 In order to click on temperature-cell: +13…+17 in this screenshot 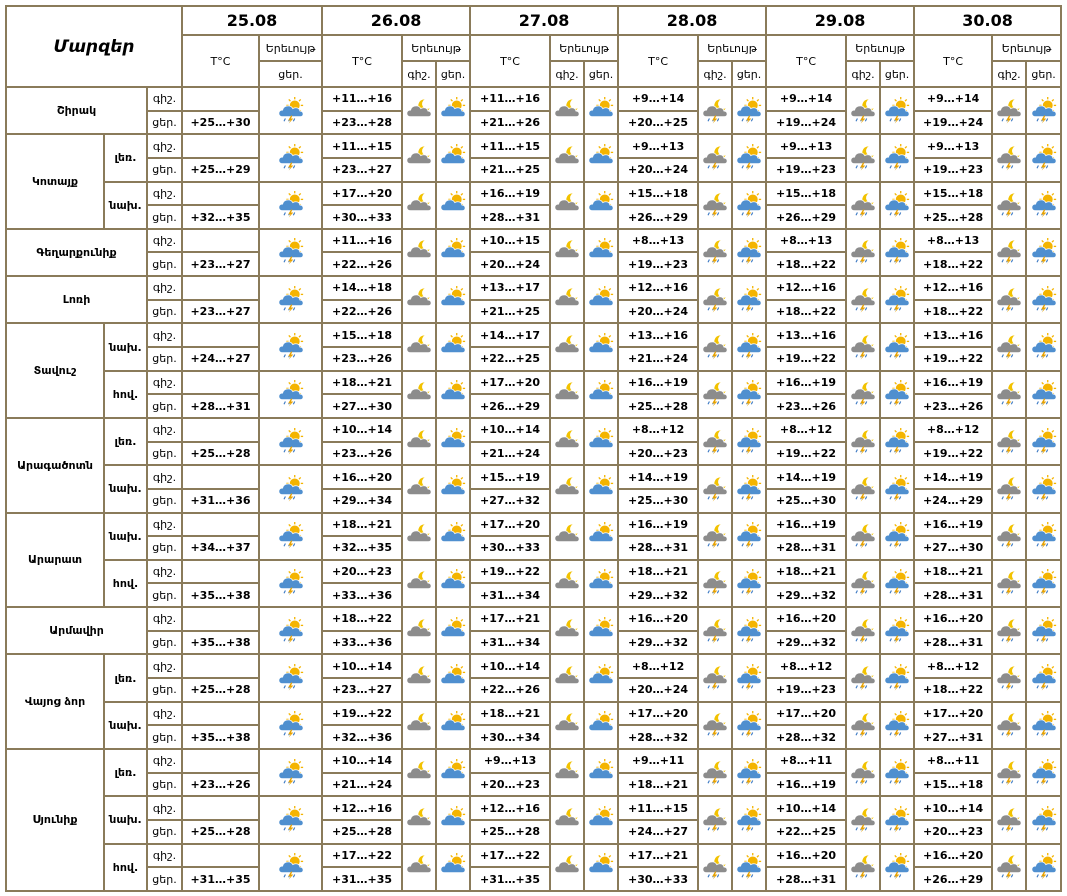, I will do `click(510, 288)`.